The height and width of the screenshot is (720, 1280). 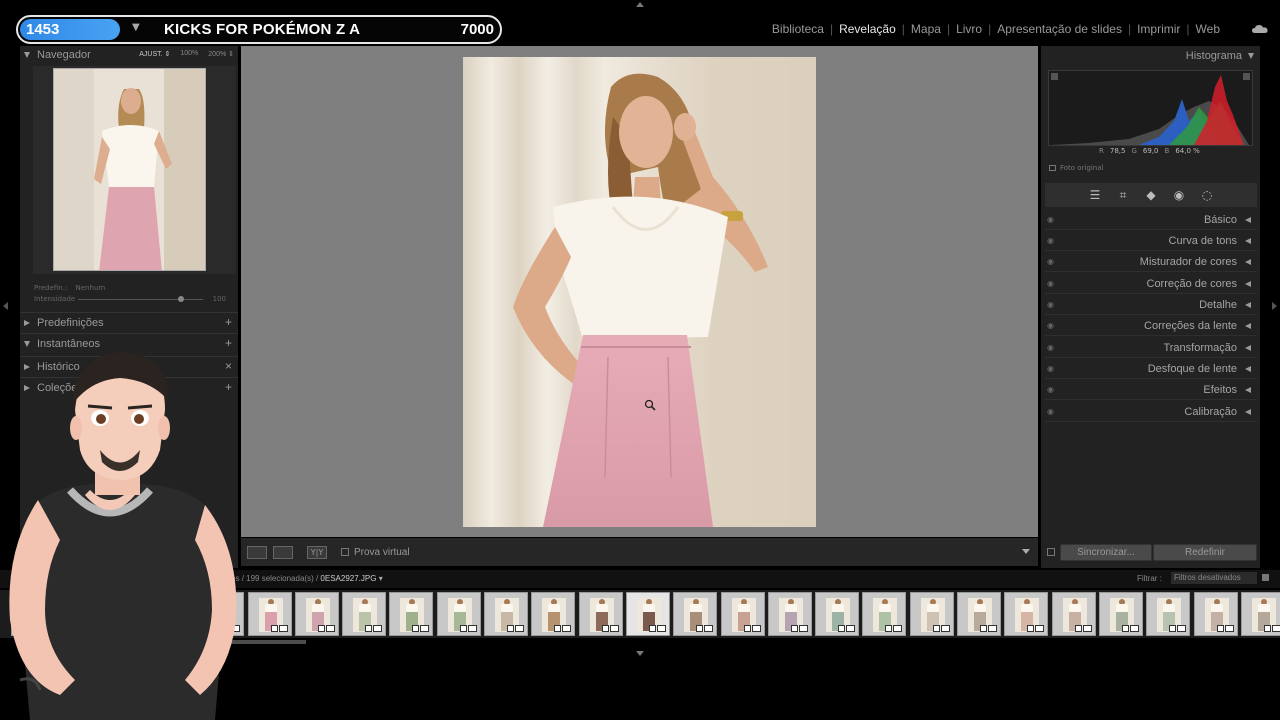 I want to click on zoom-100: 100%, so click(x=189, y=54).